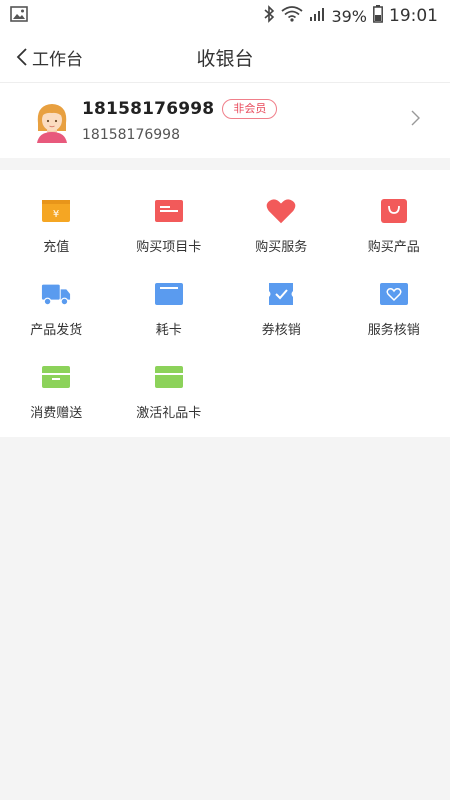 Image resolution: width=450 pixels, height=800 pixels. I want to click on grid-item-activate-gift-card: 激活礼品卡, so click(169, 391).